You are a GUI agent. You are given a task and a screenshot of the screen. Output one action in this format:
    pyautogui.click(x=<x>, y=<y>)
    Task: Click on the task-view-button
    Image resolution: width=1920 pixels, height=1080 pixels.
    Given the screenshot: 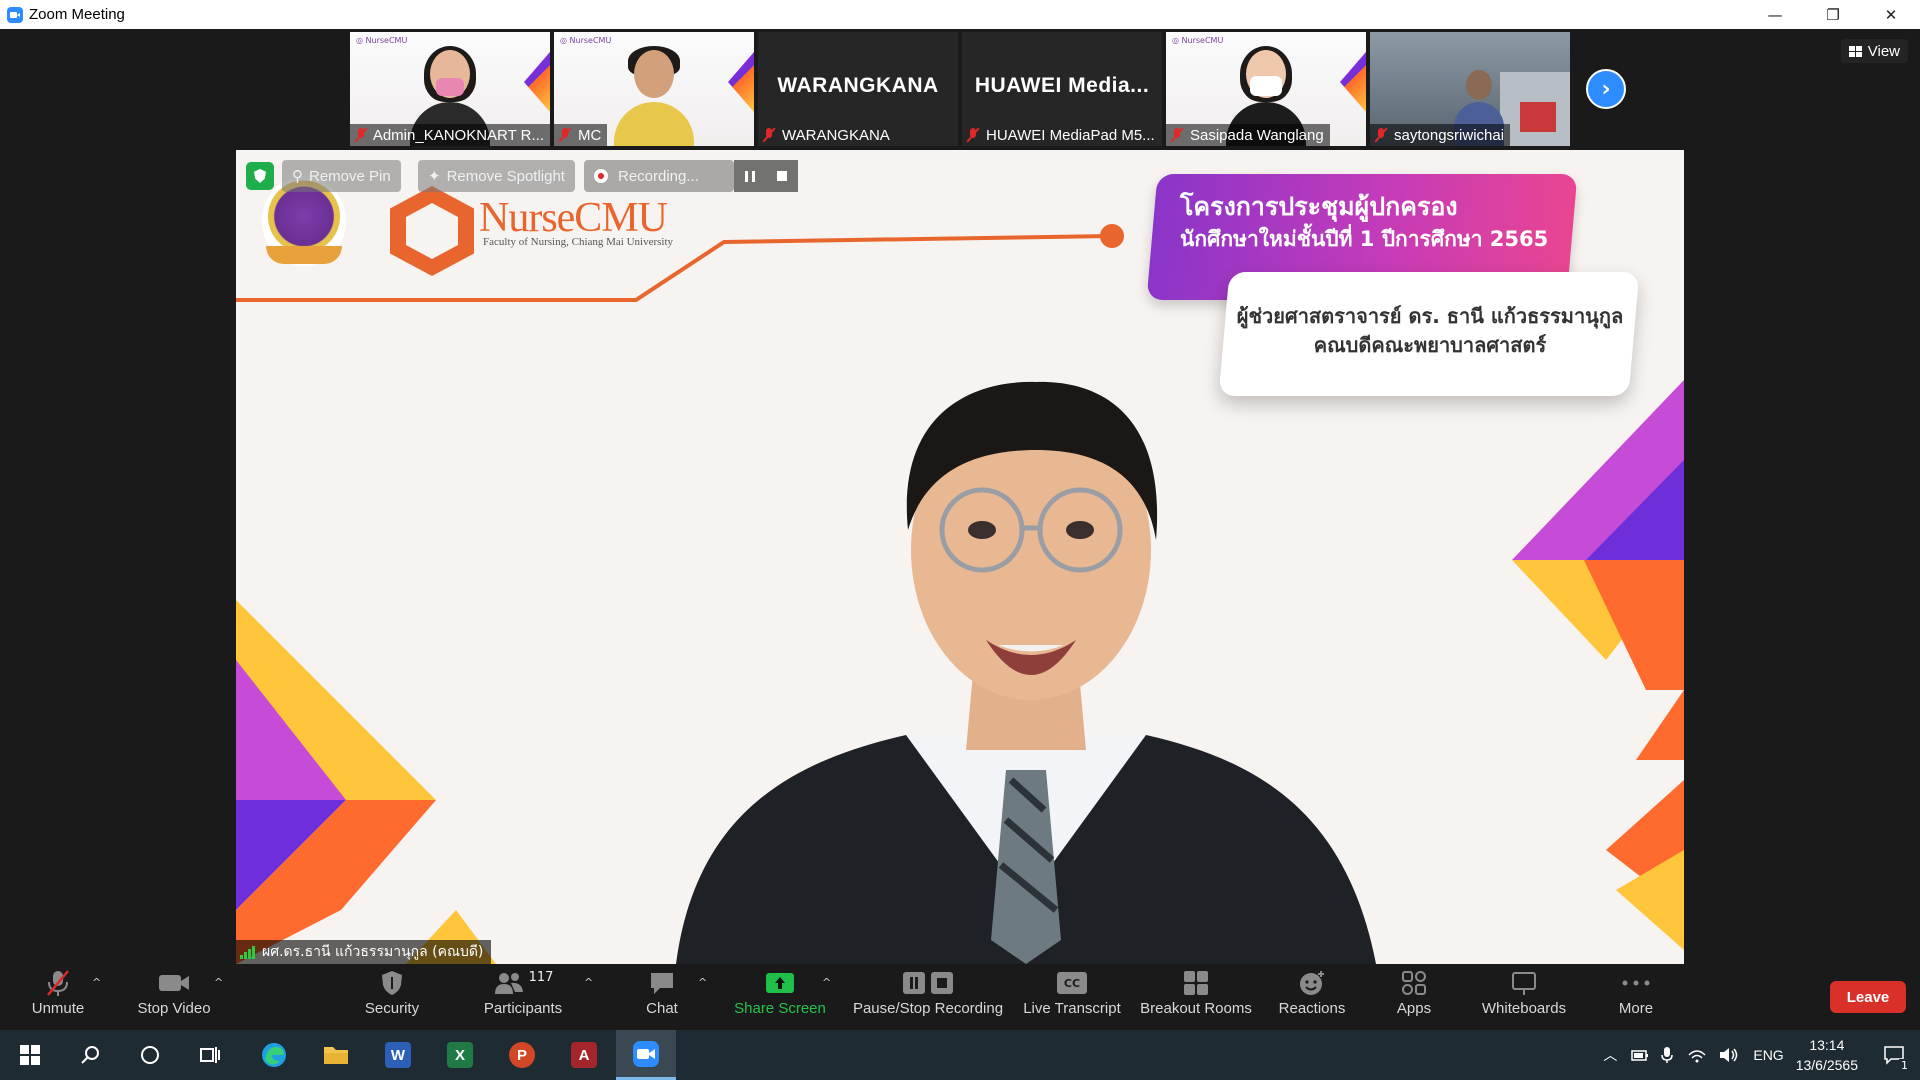 What is the action you would take?
    pyautogui.click(x=210, y=1055)
    